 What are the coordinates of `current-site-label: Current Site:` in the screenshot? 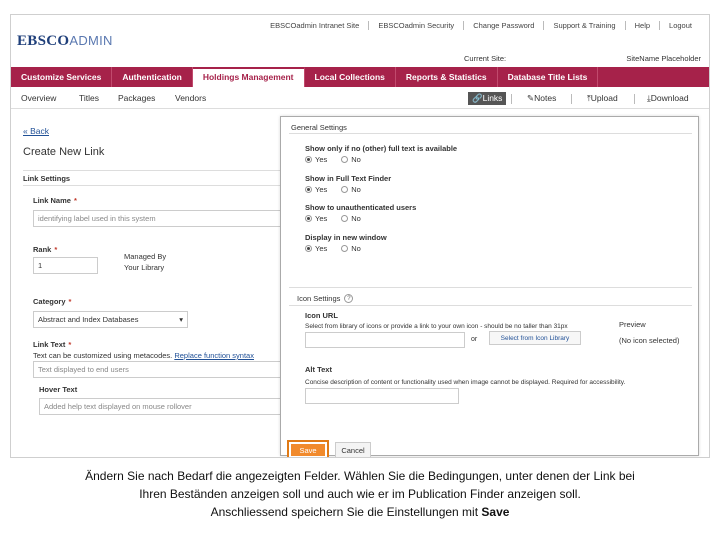 It's located at (485, 58).